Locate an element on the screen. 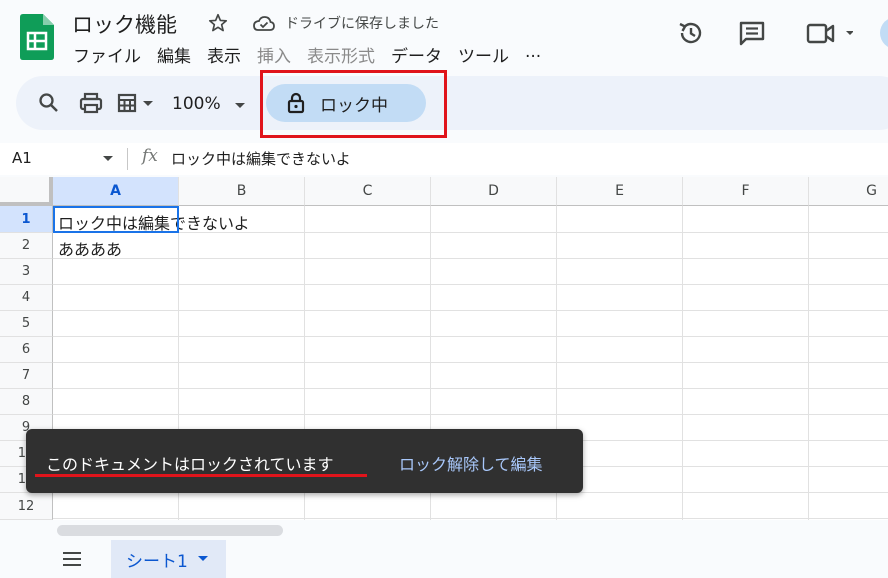 This screenshot has height=578, width=888. annotation-highlight-box is located at coordinates (353, 104).